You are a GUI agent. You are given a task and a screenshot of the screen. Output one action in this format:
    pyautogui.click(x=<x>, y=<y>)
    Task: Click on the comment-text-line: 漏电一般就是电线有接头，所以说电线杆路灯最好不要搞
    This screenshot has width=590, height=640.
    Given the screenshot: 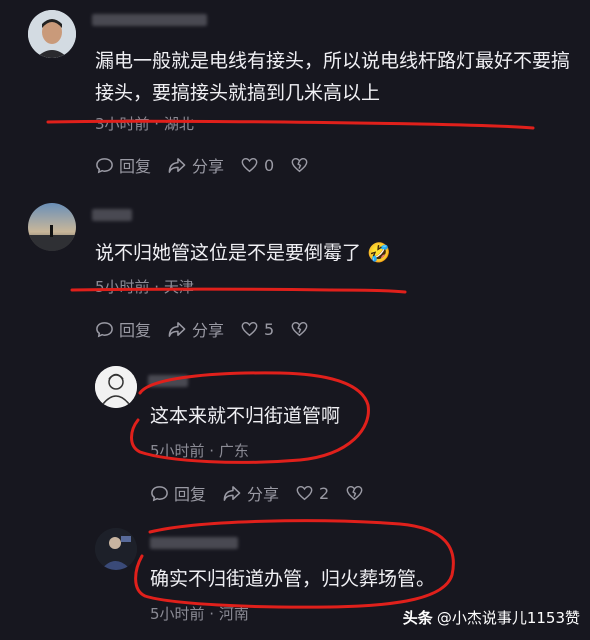 What is the action you would take?
    pyautogui.click(x=333, y=61)
    